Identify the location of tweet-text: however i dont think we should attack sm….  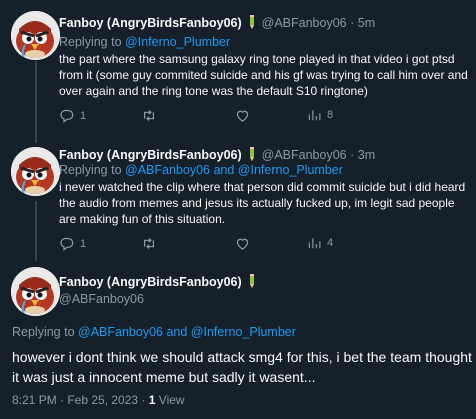
(242, 367).